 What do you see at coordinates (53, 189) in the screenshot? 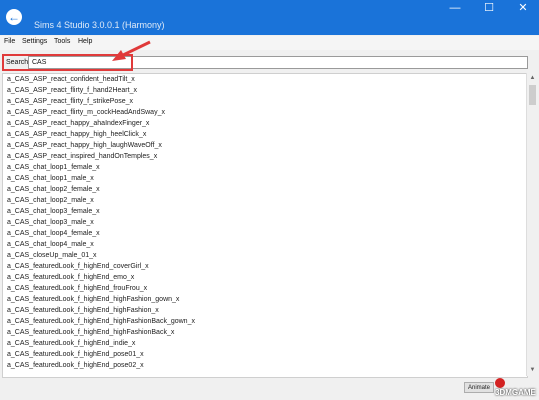
I see `list-item: a_CAS_chat_loop2_female_x` at bounding box center [53, 189].